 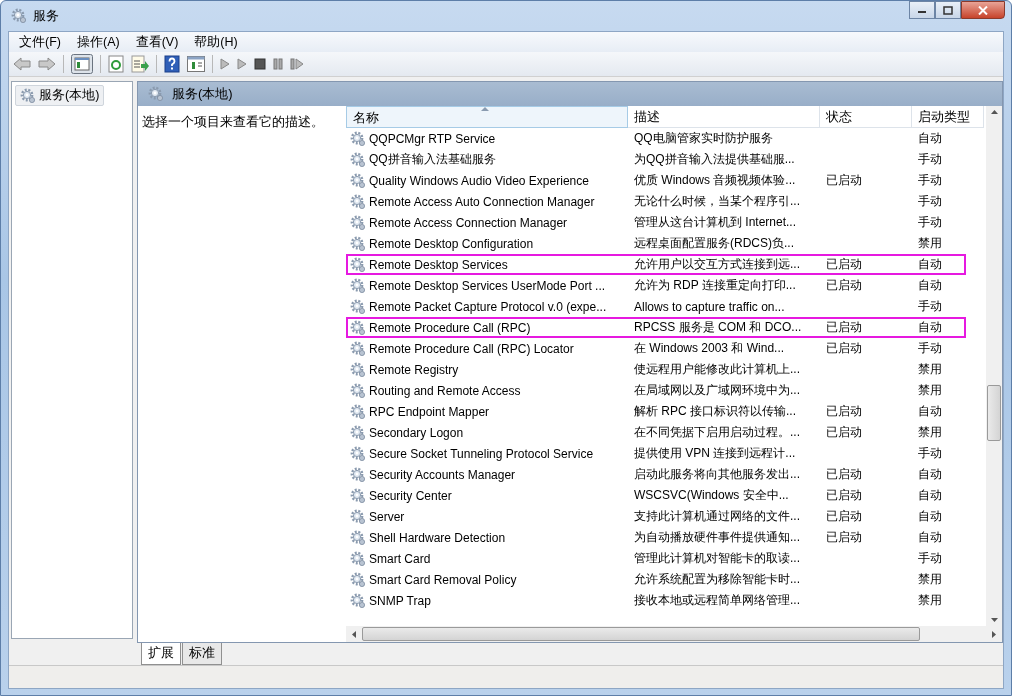 What do you see at coordinates (82, 64) in the screenshot?
I see `console-tree-icon` at bounding box center [82, 64].